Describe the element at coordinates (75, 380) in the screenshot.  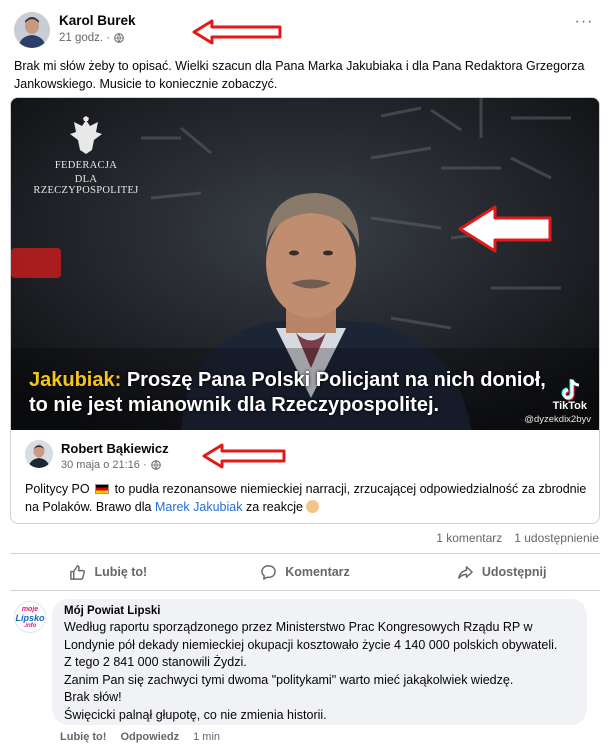
I see `subtitle-speaker: Jakubiak:` at that location.